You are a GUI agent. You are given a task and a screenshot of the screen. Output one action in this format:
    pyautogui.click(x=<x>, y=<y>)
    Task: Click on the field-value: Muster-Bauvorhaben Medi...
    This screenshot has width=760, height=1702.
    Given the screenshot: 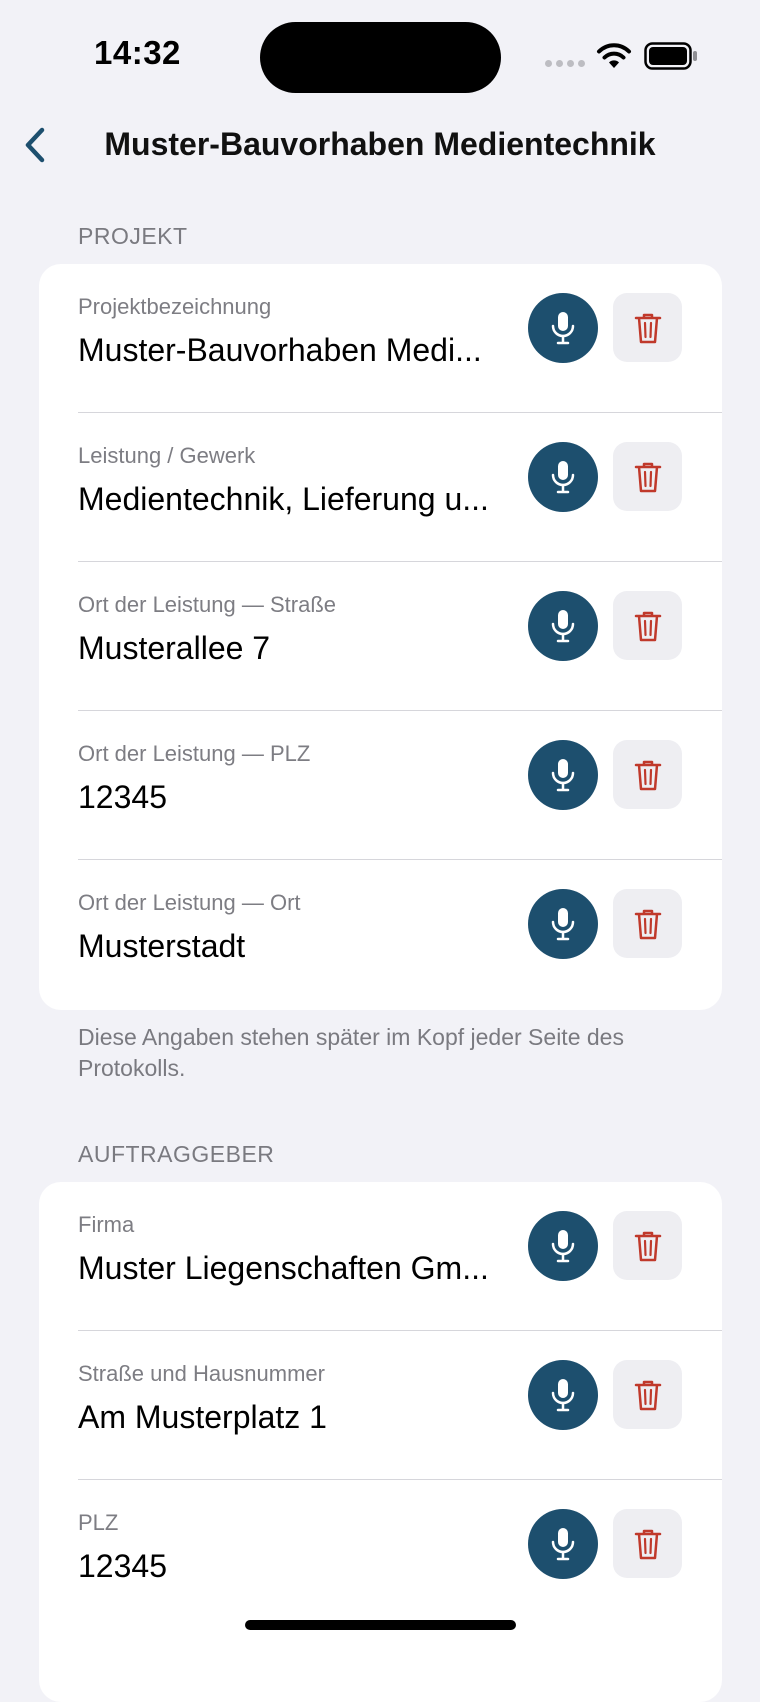 What is the action you would take?
    pyautogui.click(x=280, y=350)
    